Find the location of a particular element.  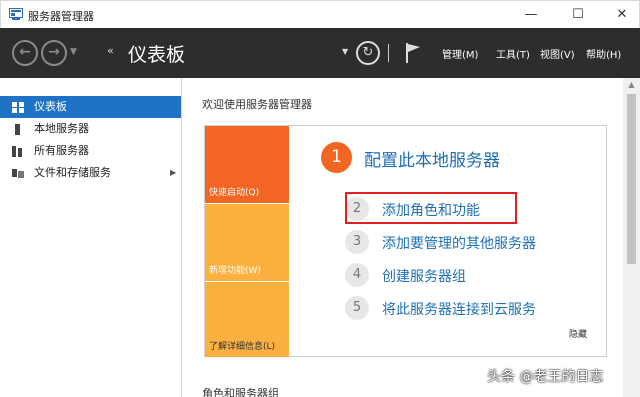

menu-help: 帮助(H) is located at coordinates (603, 53).